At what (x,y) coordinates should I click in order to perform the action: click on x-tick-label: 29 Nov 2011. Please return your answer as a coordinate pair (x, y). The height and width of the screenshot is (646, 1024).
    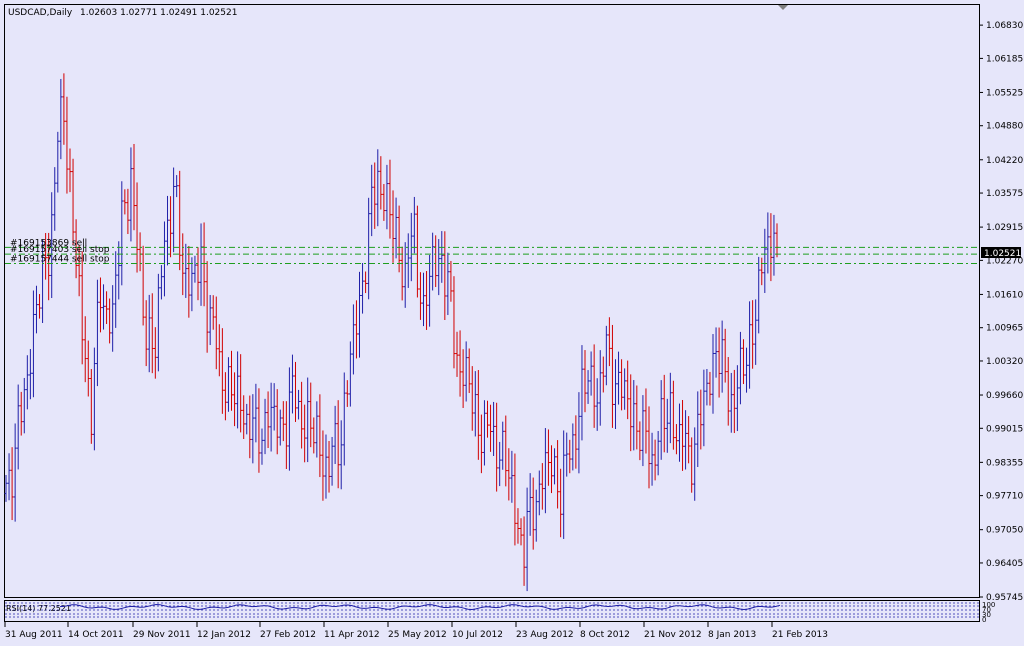
    Looking at the image, I should click on (162, 635).